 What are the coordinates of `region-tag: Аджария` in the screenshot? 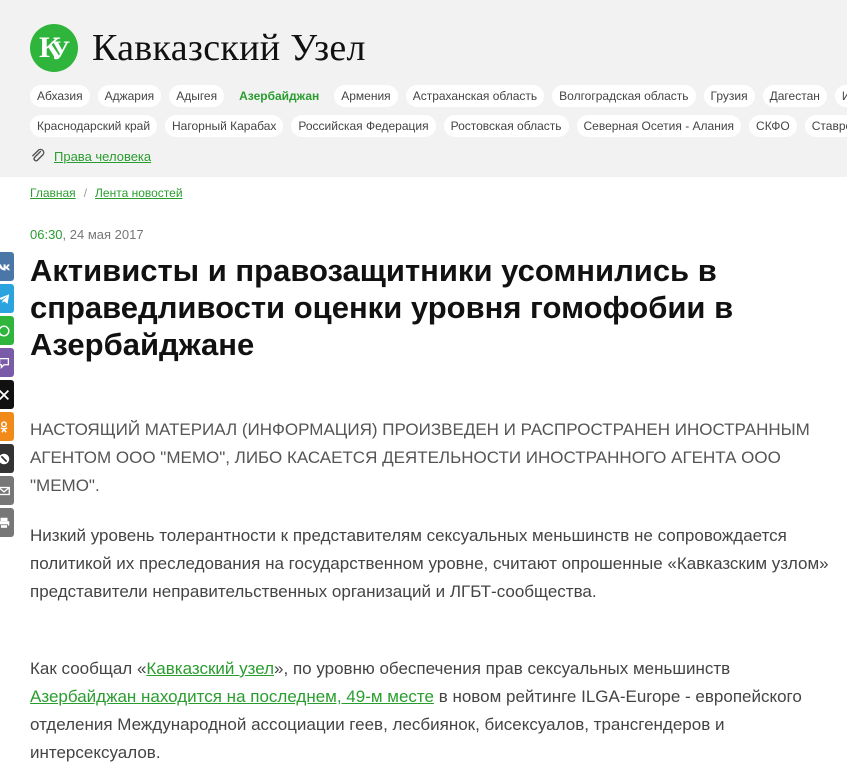 It's located at (129, 96).